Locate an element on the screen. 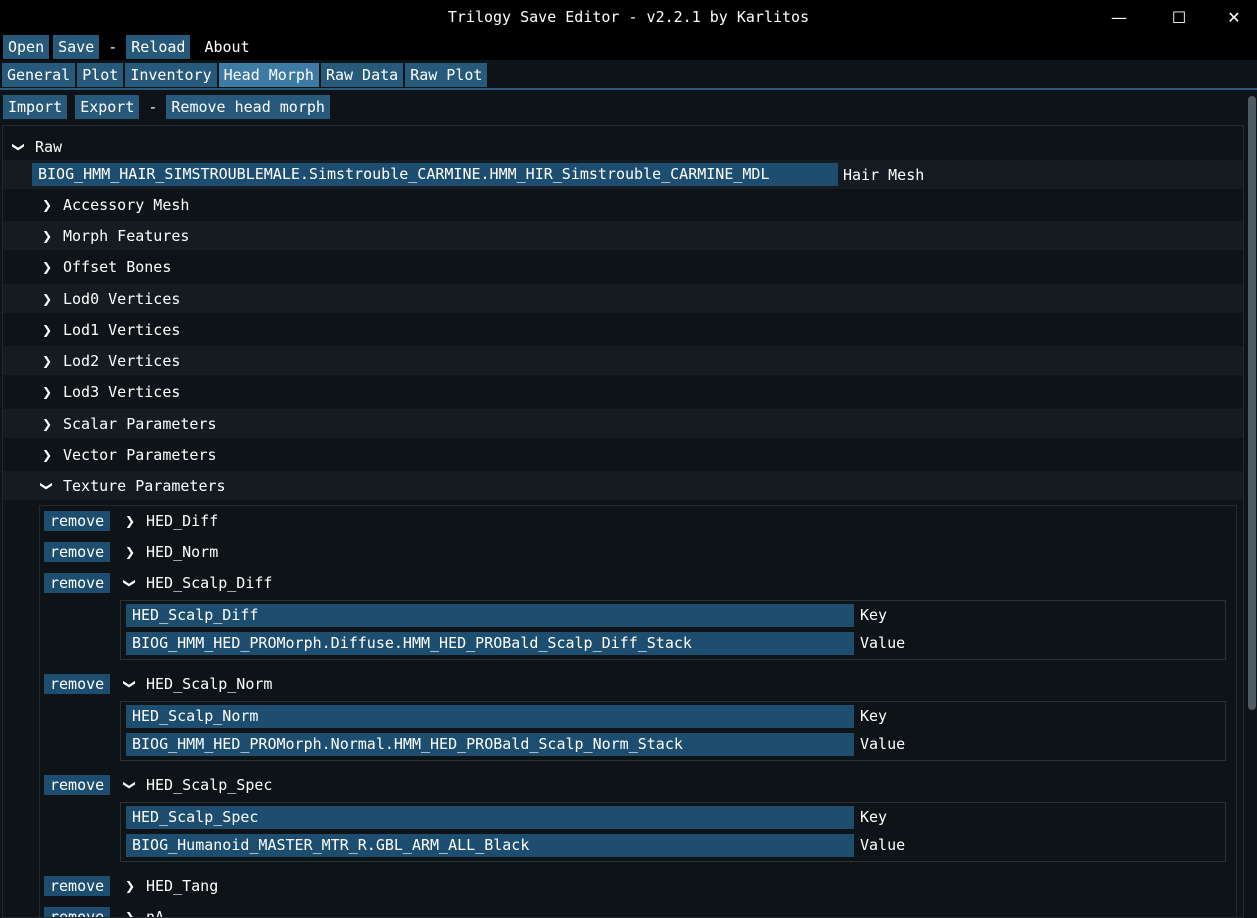  tab-raw-data: Raw Data is located at coordinates (362, 75).